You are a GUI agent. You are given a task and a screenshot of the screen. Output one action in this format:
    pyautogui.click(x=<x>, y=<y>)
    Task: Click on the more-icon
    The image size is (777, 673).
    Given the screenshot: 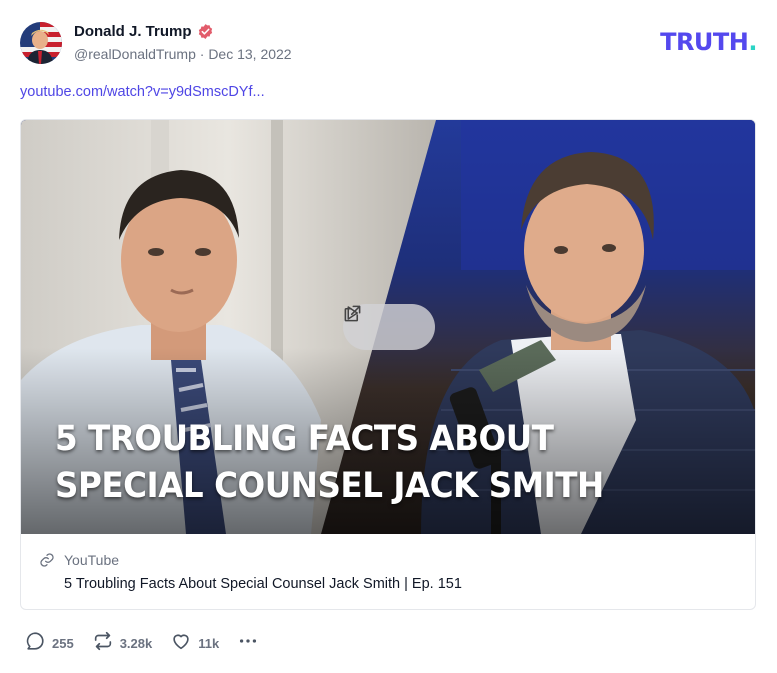 What is the action you would take?
    pyautogui.click(x=248, y=643)
    